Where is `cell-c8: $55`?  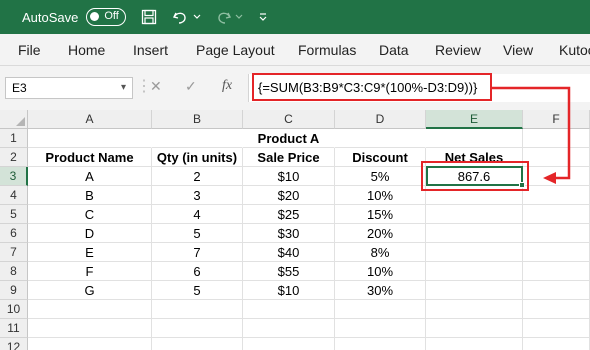
cell-c8: $55 is located at coordinates (289, 271).